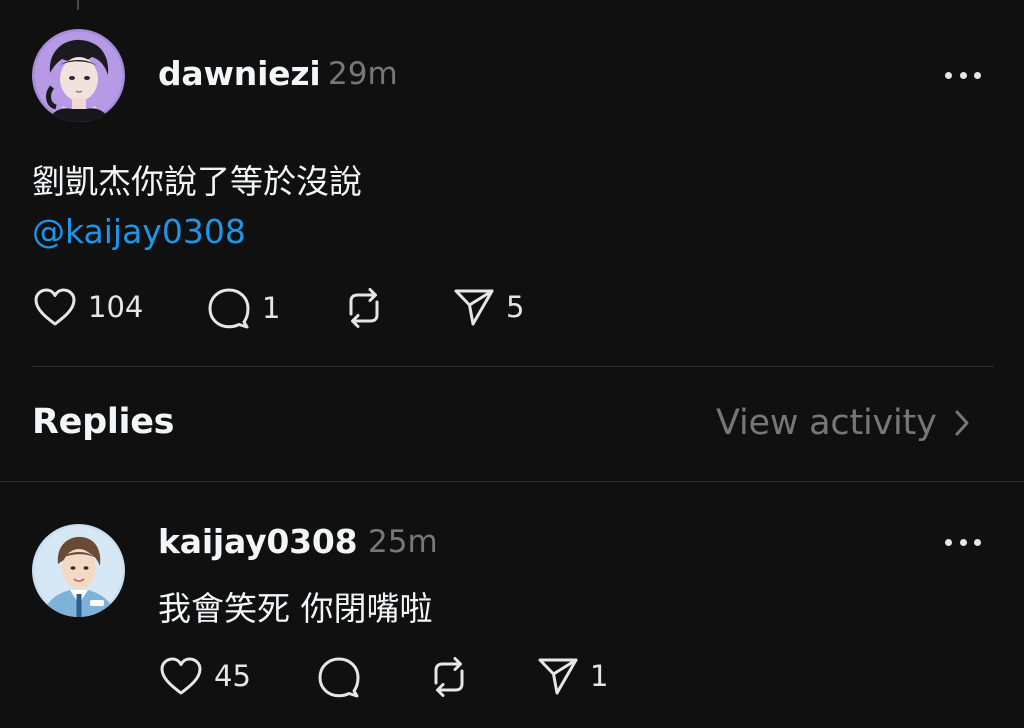 This screenshot has width=1024, height=728. Describe the element at coordinates (515, 307) in the screenshot. I see `post-share-count: 5` at that location.